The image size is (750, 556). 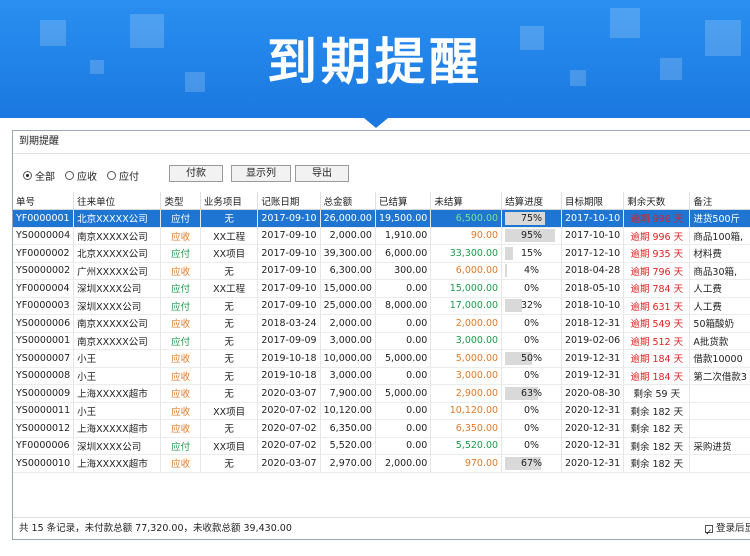 What do you see at coordinates (719, 446) in the screenshot?
I see `note-cell: 采购进货` at bounding box center [719, 446].